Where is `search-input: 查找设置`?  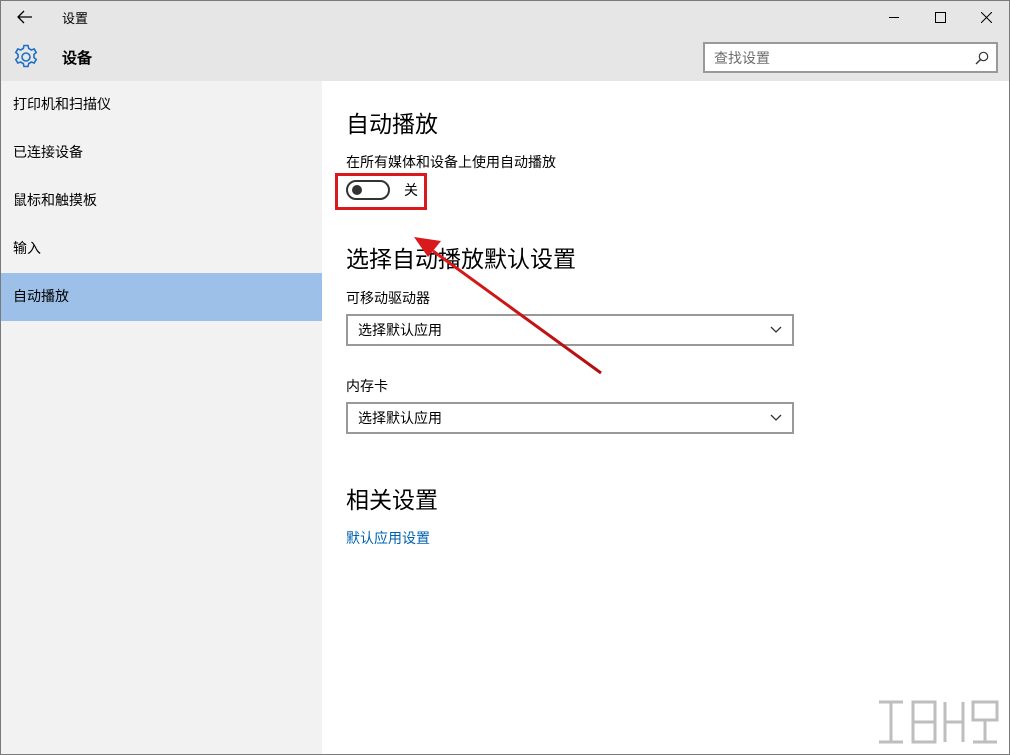 search-input: 查找设置 is located at coordinates (850, 57).